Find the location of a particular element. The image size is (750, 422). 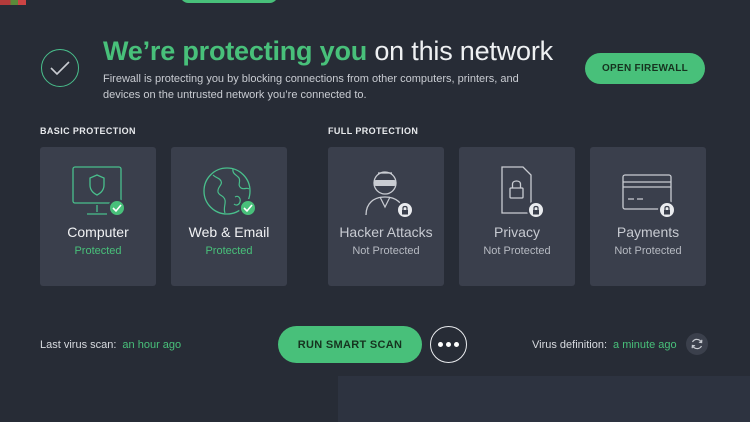

page-headline: We’re protecting you on this network is located at coordinates (328, 51).